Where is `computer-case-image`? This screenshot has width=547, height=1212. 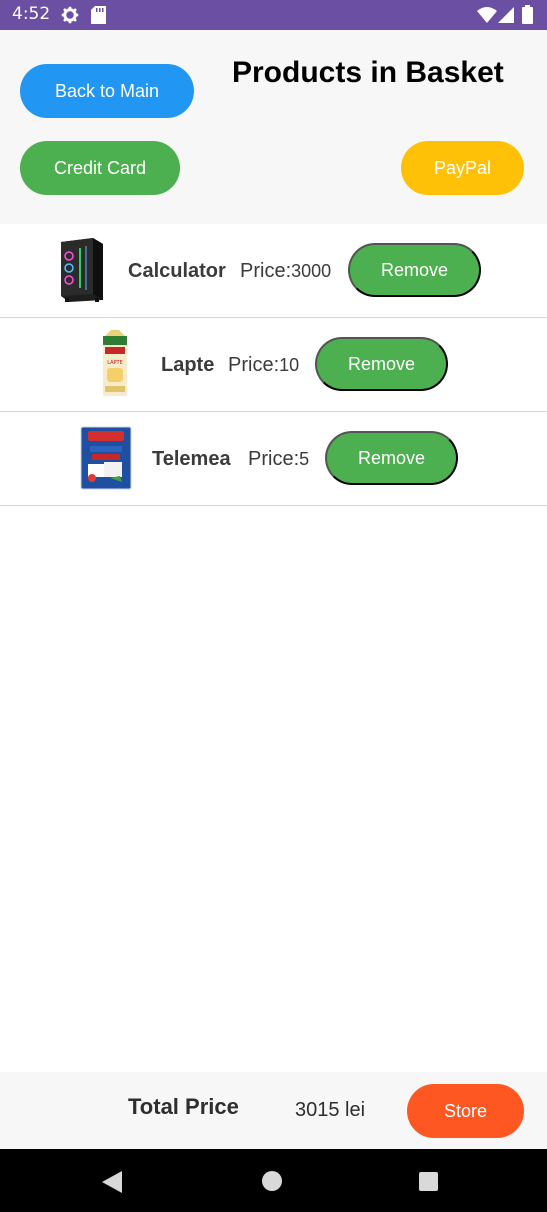
computer-case-image is located at coordinates (81, 272).